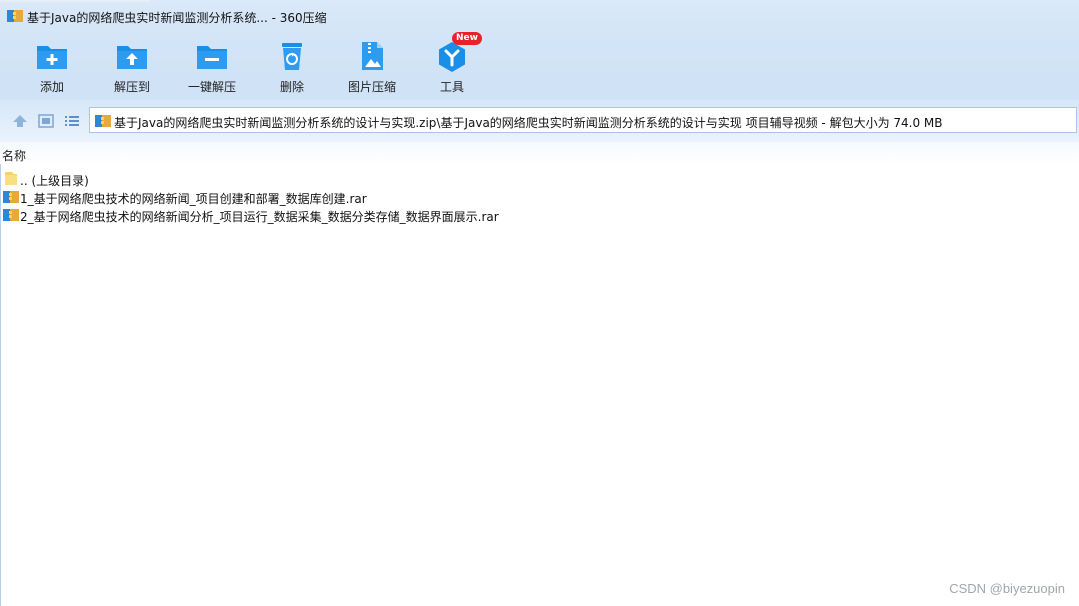  I want to click on new-badge: New, so click(467, 38).